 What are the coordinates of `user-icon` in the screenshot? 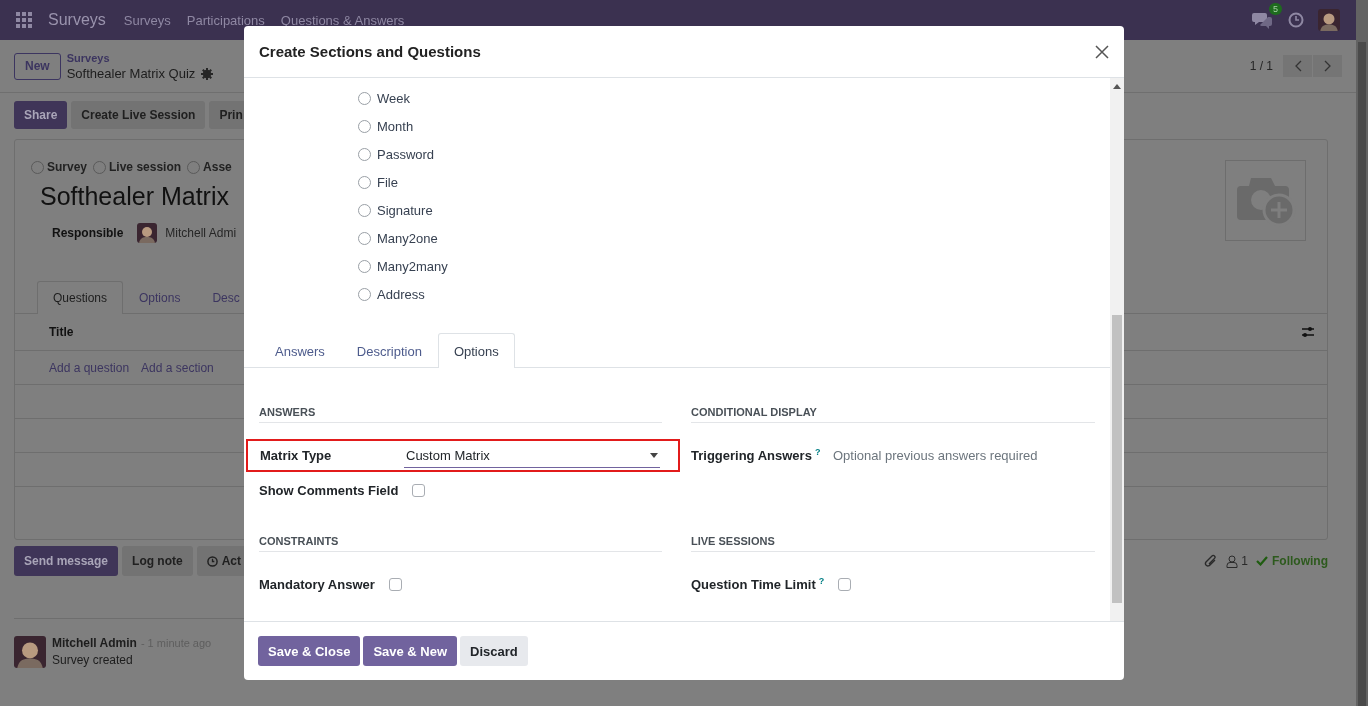 It's located at (1232, 561).